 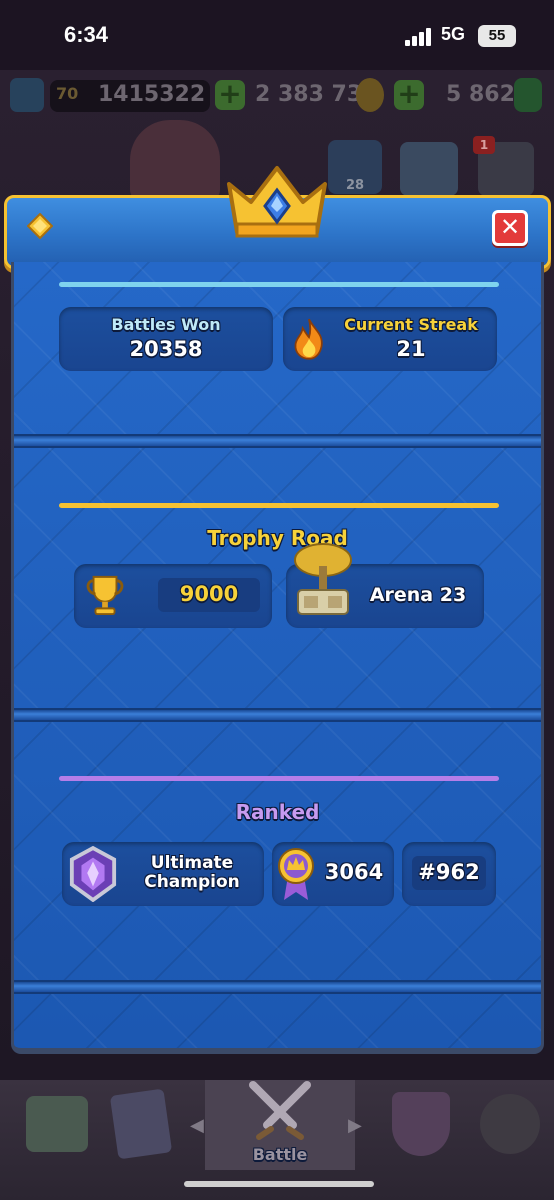 I want to click on battery-indicator: 55, so click(x=497, y=36).